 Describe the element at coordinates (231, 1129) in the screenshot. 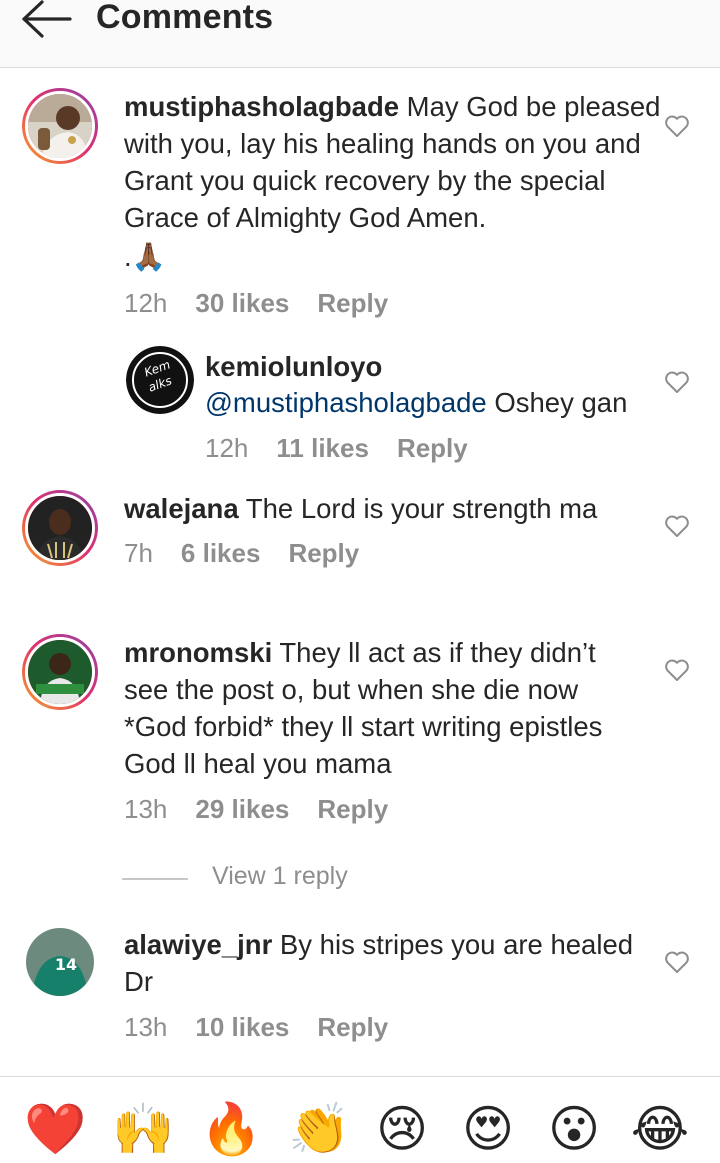

I see `fire-emoji-button: 🔥` at that location.